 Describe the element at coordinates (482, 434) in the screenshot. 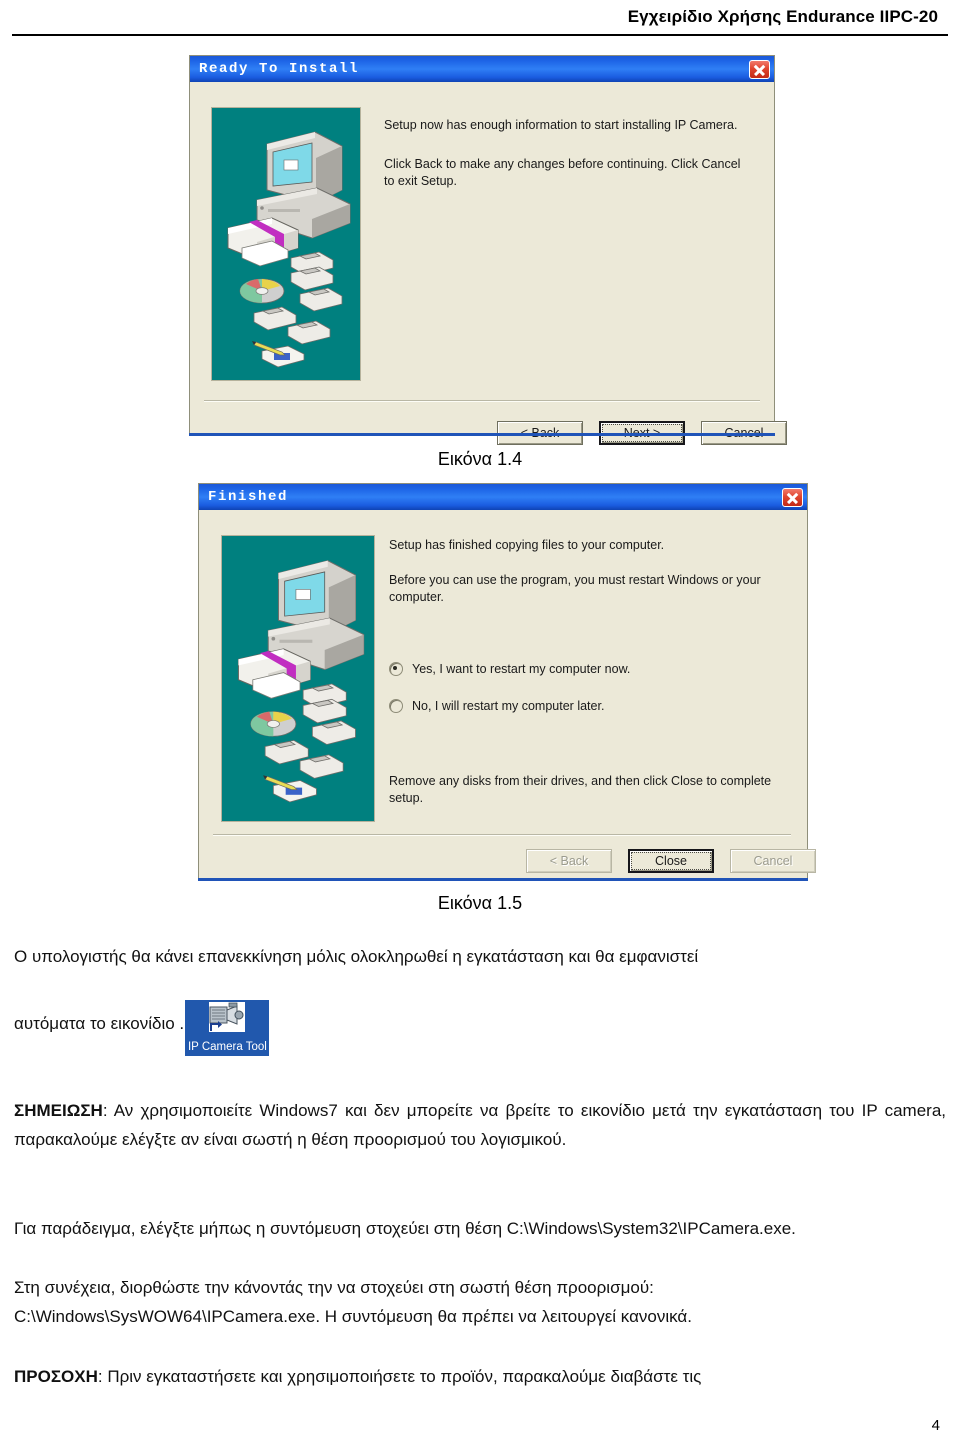

I see `ready-dialog-accent-bar` at that location.